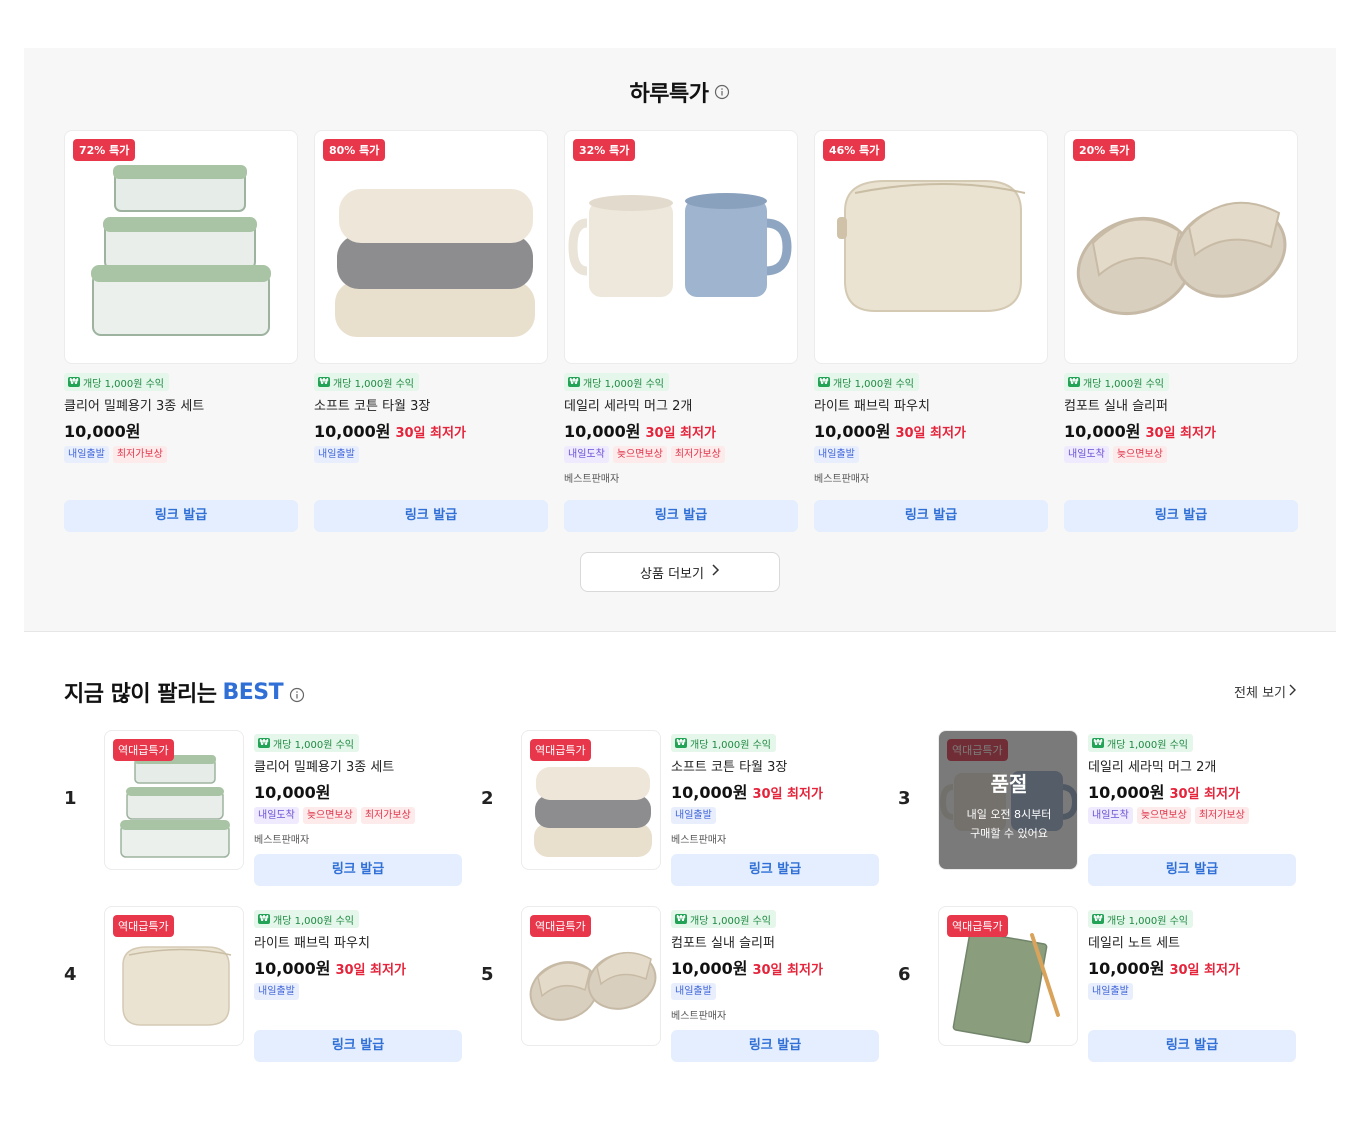 The height and width of the screenshot is (1133, 1360). What do you see at coordinates (931, 247) in the screenshot?
I see `product-image: 46% 특가` at bounding box center [931, 247].